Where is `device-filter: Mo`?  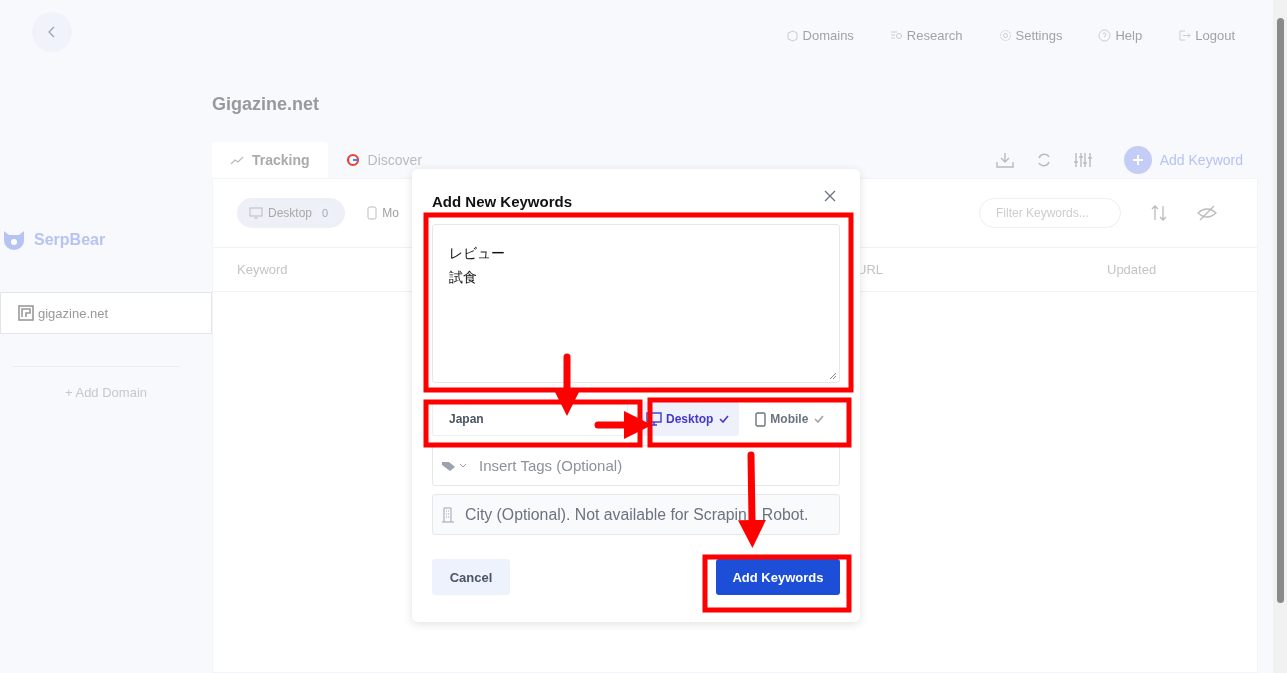 device-filter: Mo is located at coordinates (383, 213).